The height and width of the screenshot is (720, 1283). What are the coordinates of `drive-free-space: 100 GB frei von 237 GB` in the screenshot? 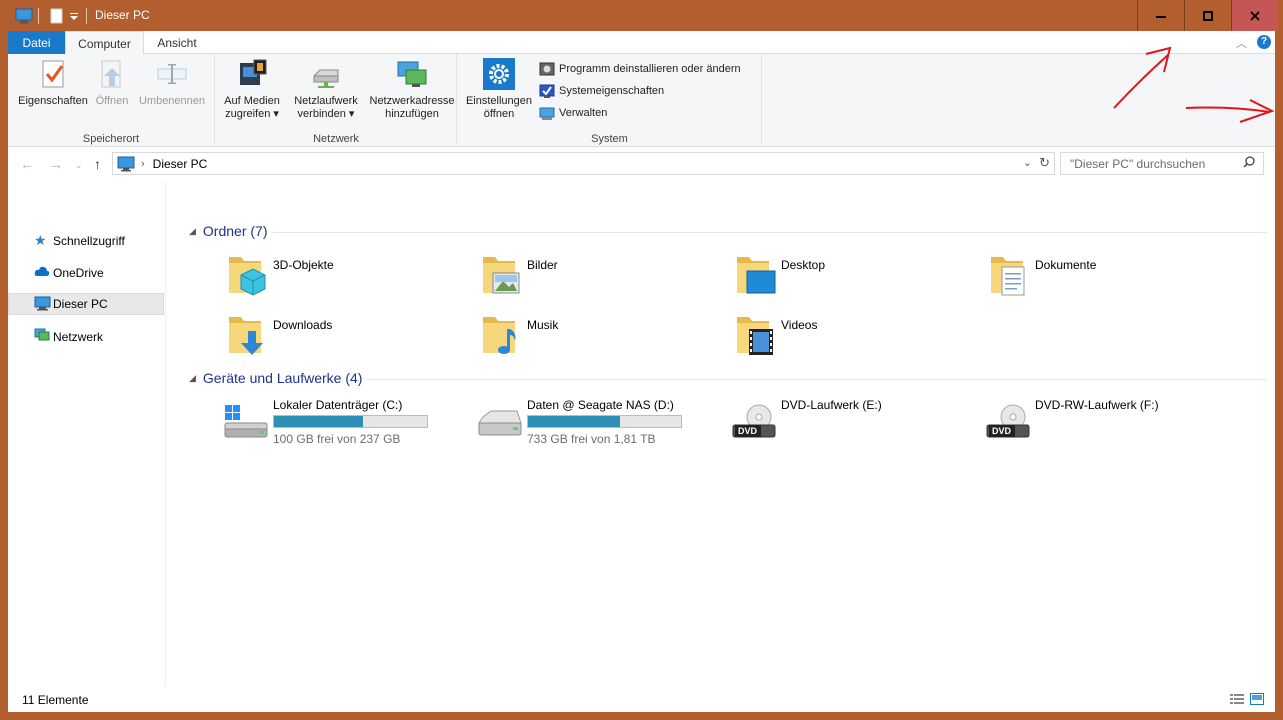 It's located at (337, 439).